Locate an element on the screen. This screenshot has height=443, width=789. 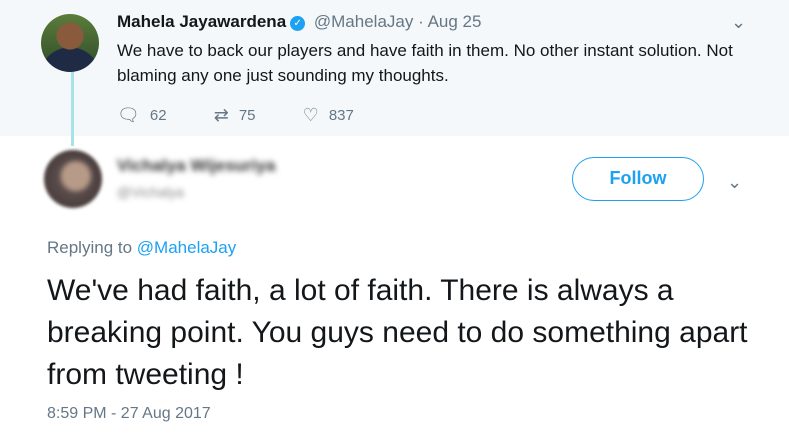
tweet-timestamp: 8:59 PM - 27 Aug 2017 is located at coordinates (129, 414).